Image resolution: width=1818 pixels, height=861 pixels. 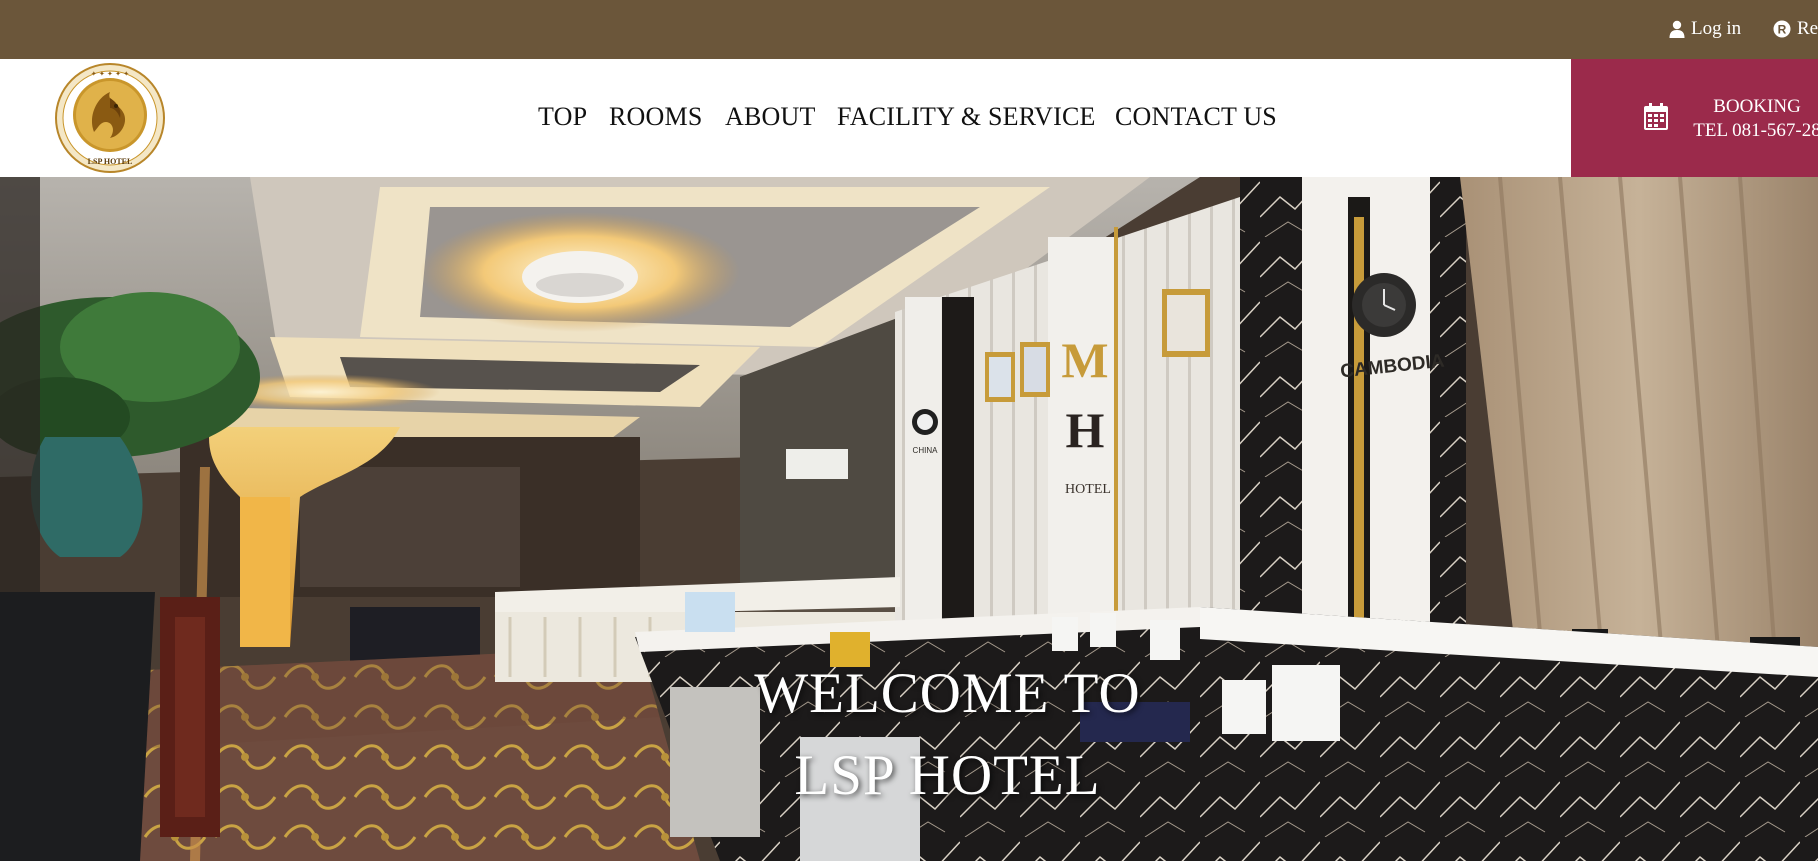 I want to click on wall-letter-h: H, so click(x=1085, y=430).